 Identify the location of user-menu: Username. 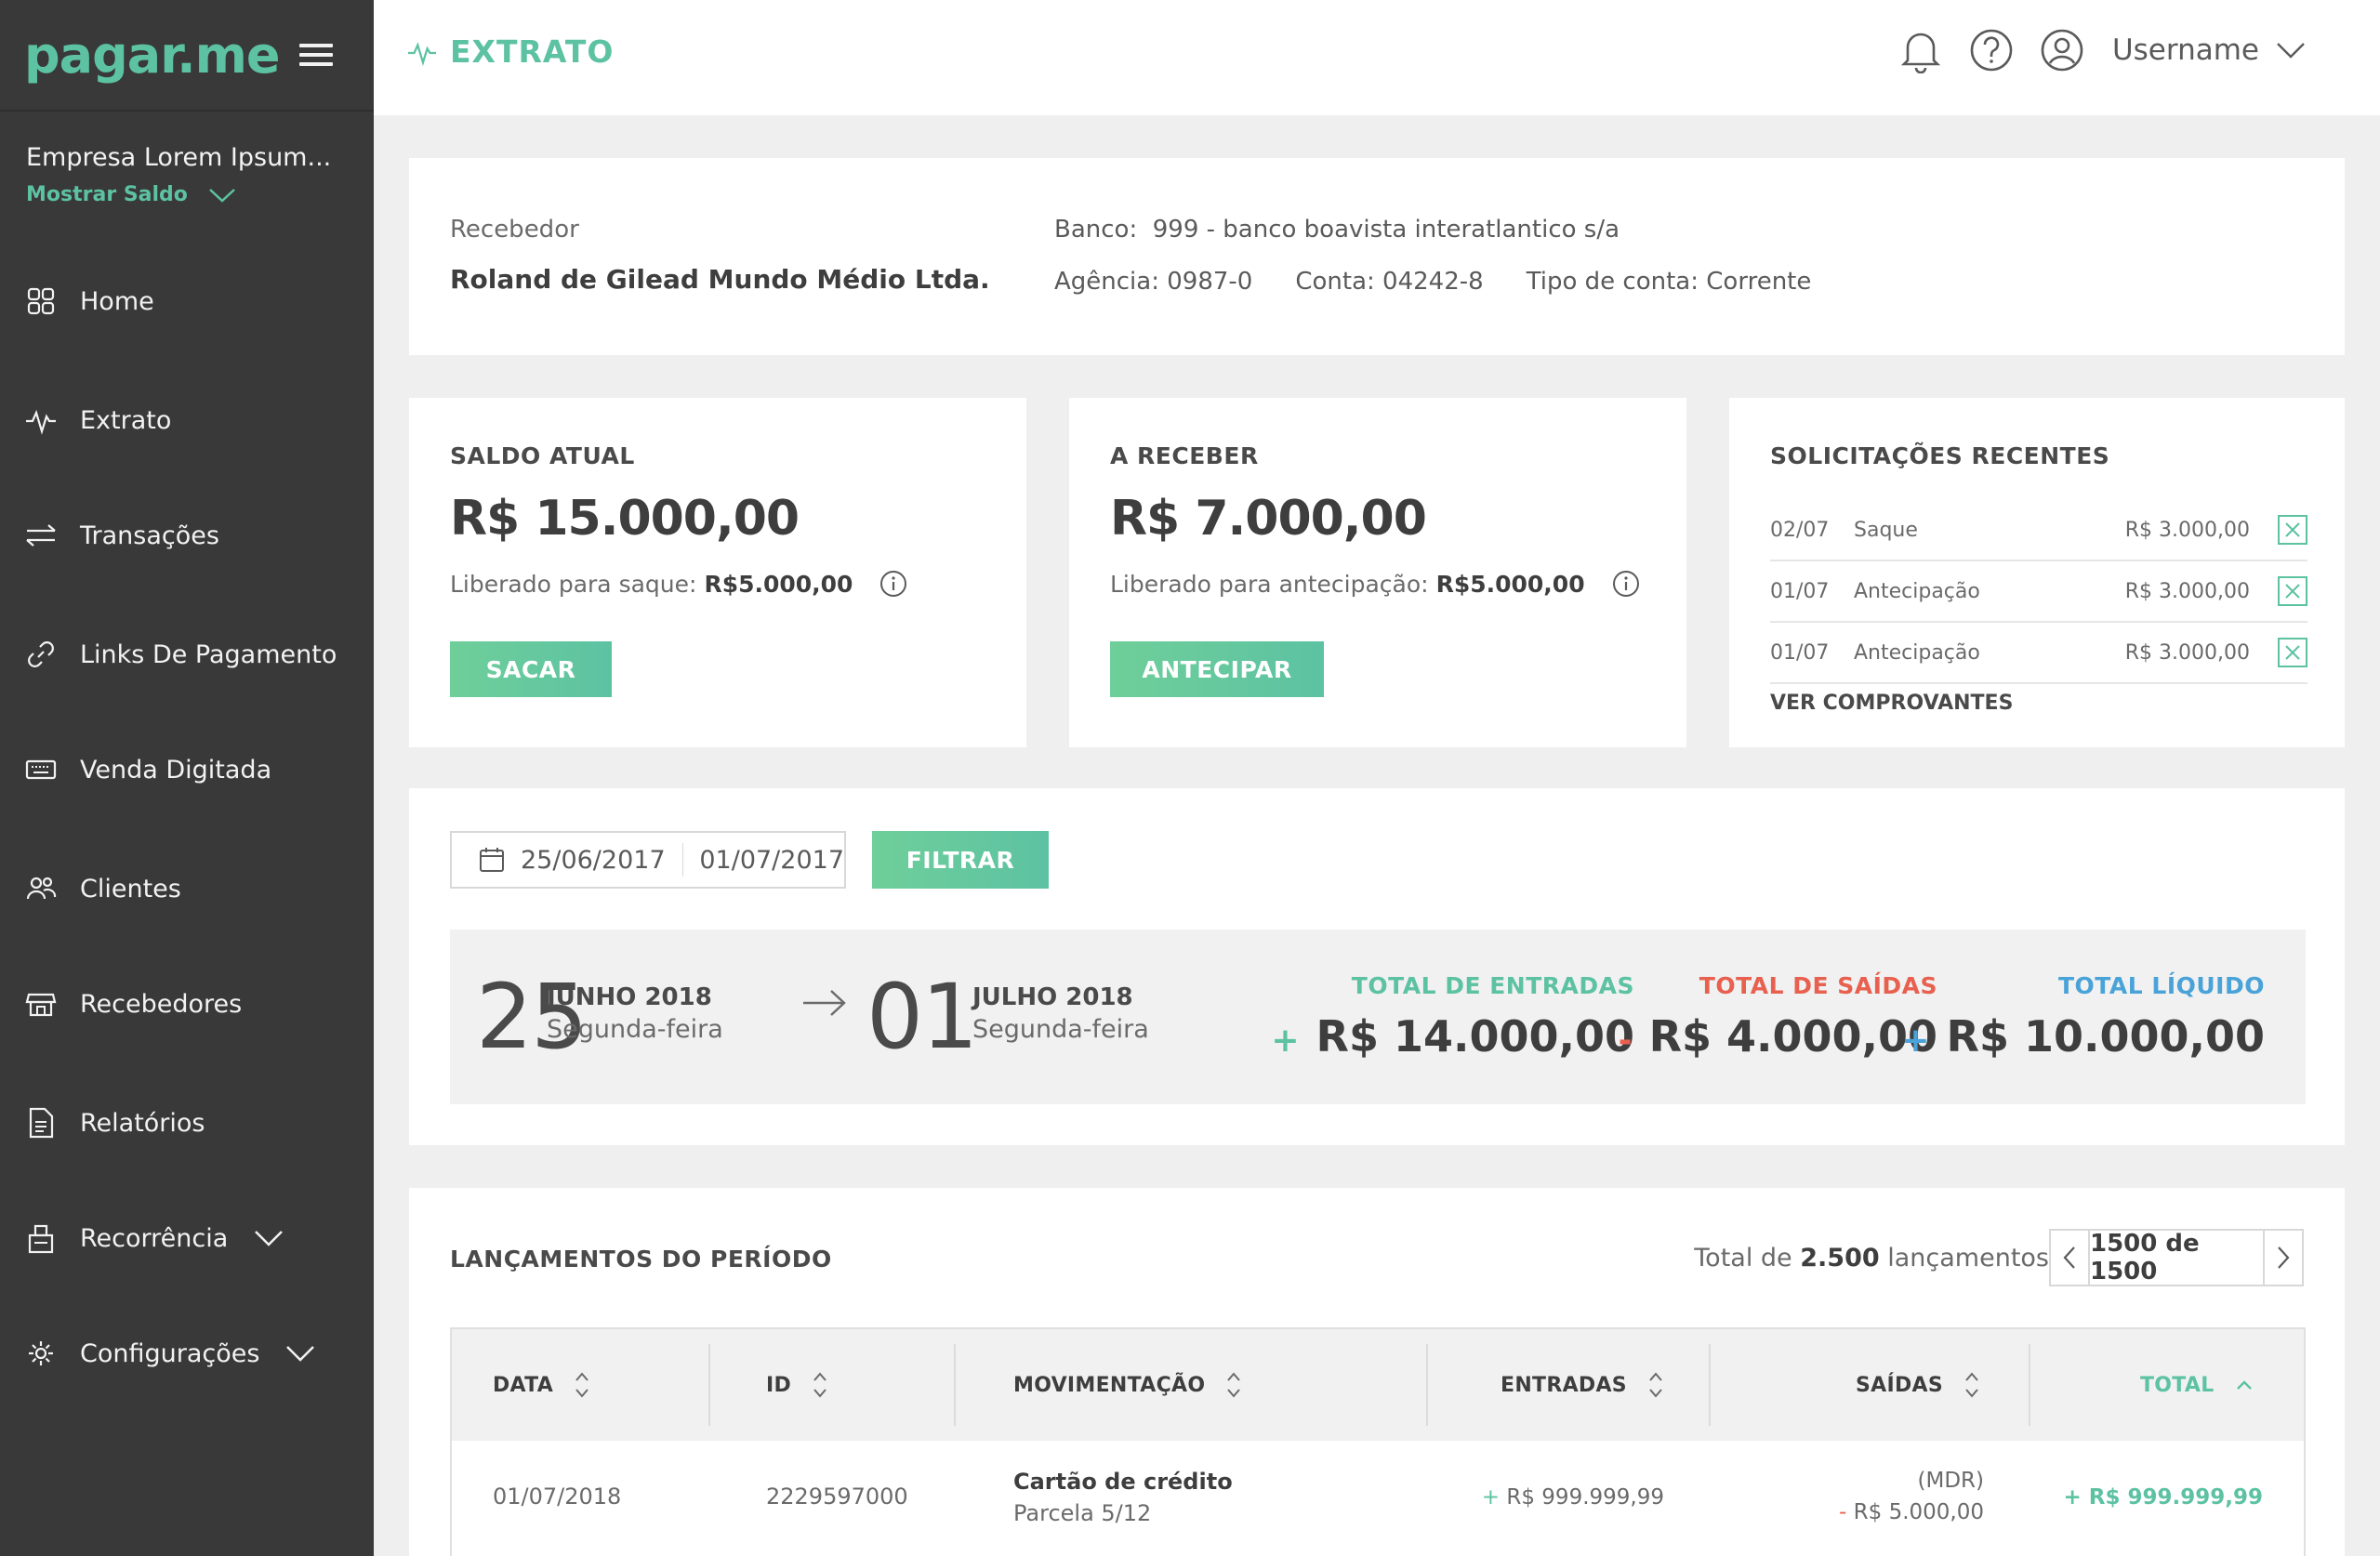
(2209, 50).